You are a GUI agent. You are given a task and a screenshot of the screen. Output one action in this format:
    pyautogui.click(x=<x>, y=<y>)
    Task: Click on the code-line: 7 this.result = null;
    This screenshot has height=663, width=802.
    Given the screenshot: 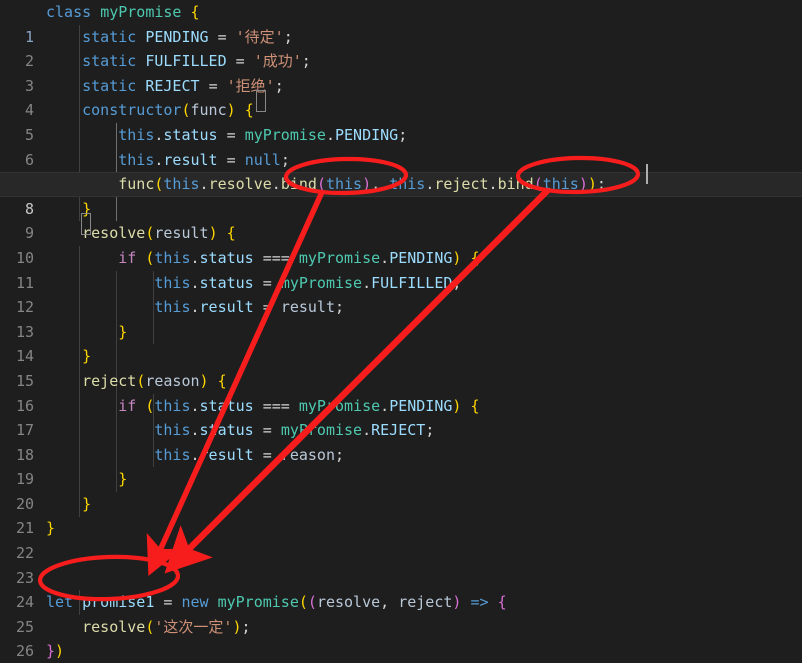 What is the action you would take?
    pyautogui.click(x=401, y=171)
    